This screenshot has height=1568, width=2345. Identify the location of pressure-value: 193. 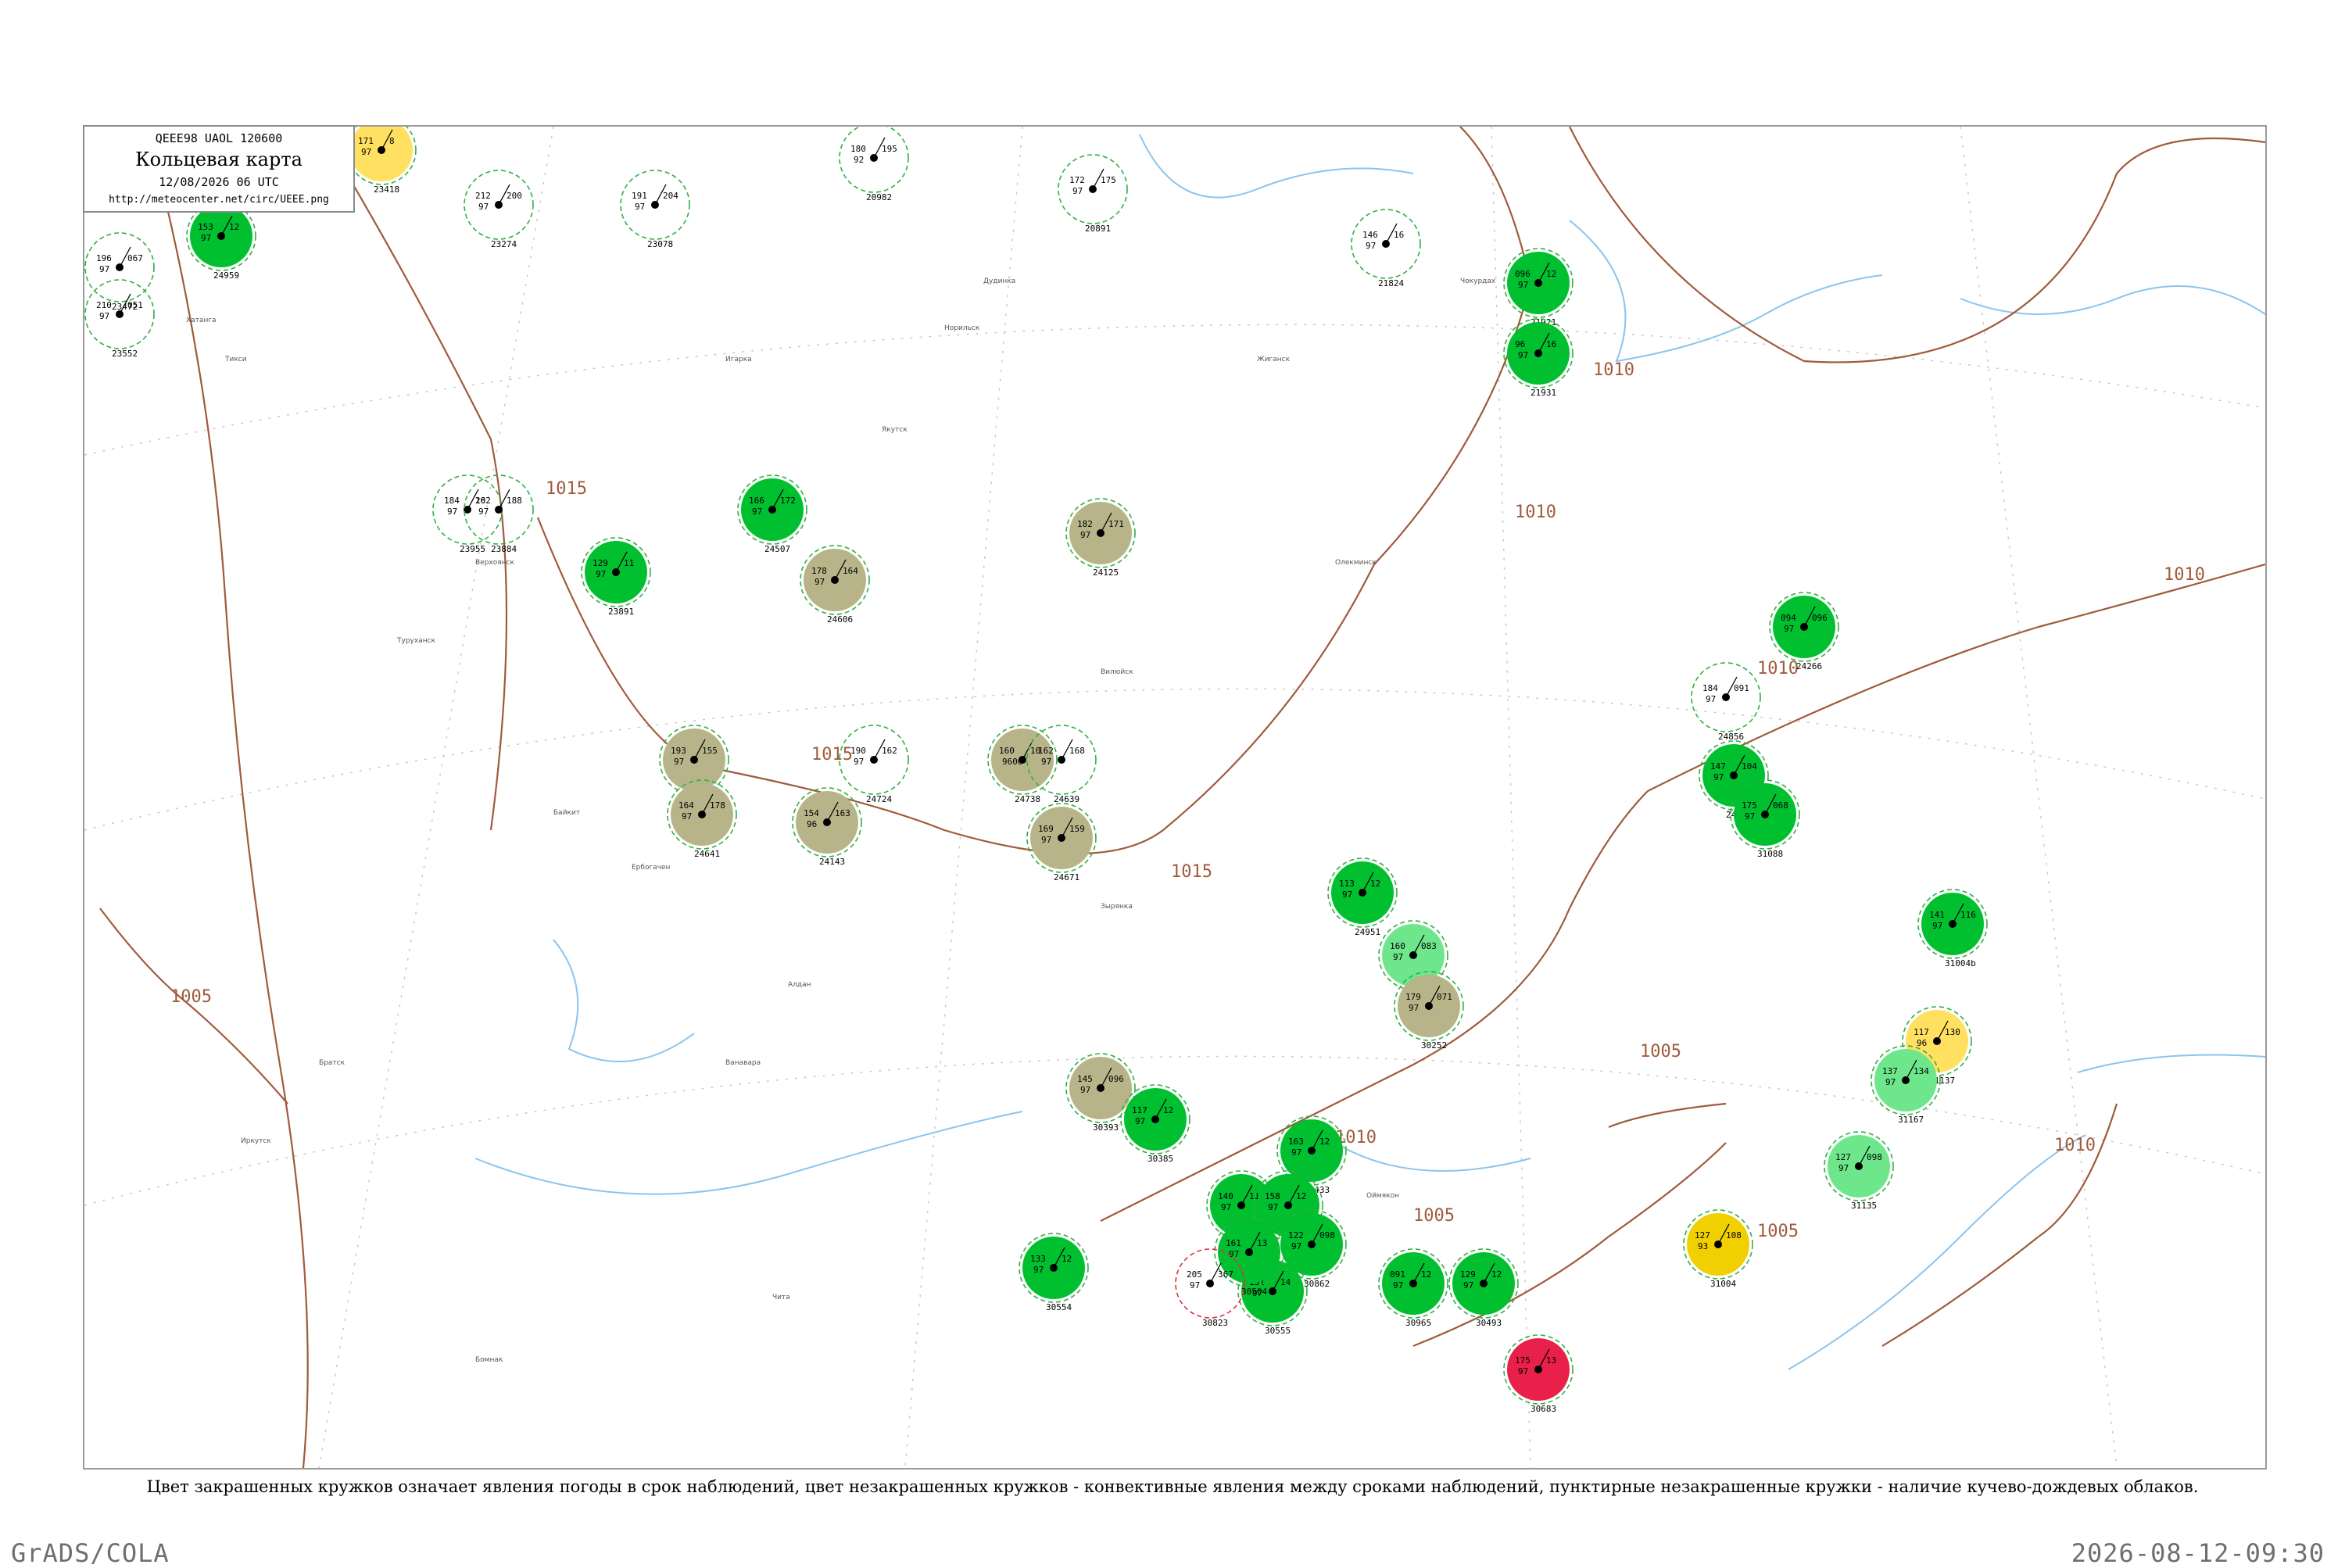
(678, 751).